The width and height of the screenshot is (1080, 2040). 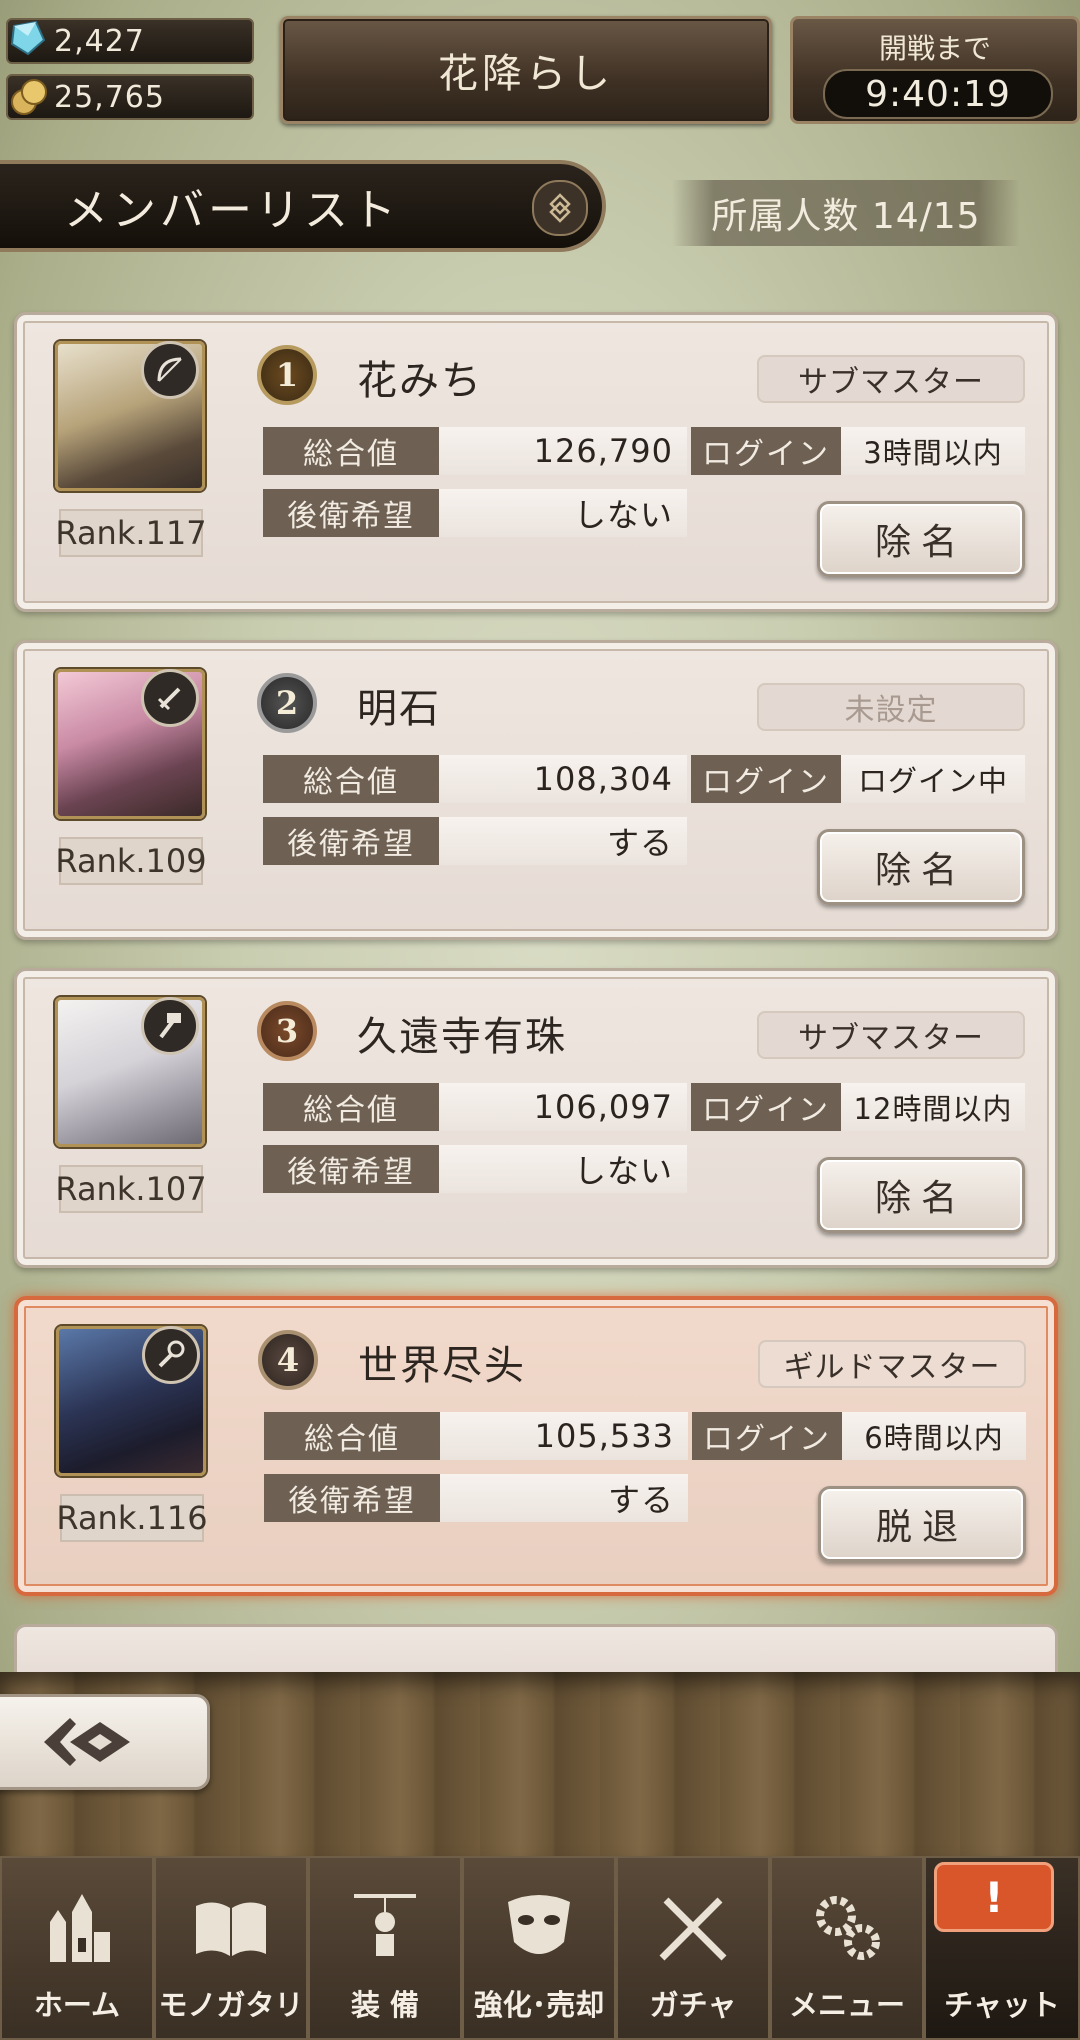 I want to click on guild-name-plate: 花降らし, so click(x=526, y=70).